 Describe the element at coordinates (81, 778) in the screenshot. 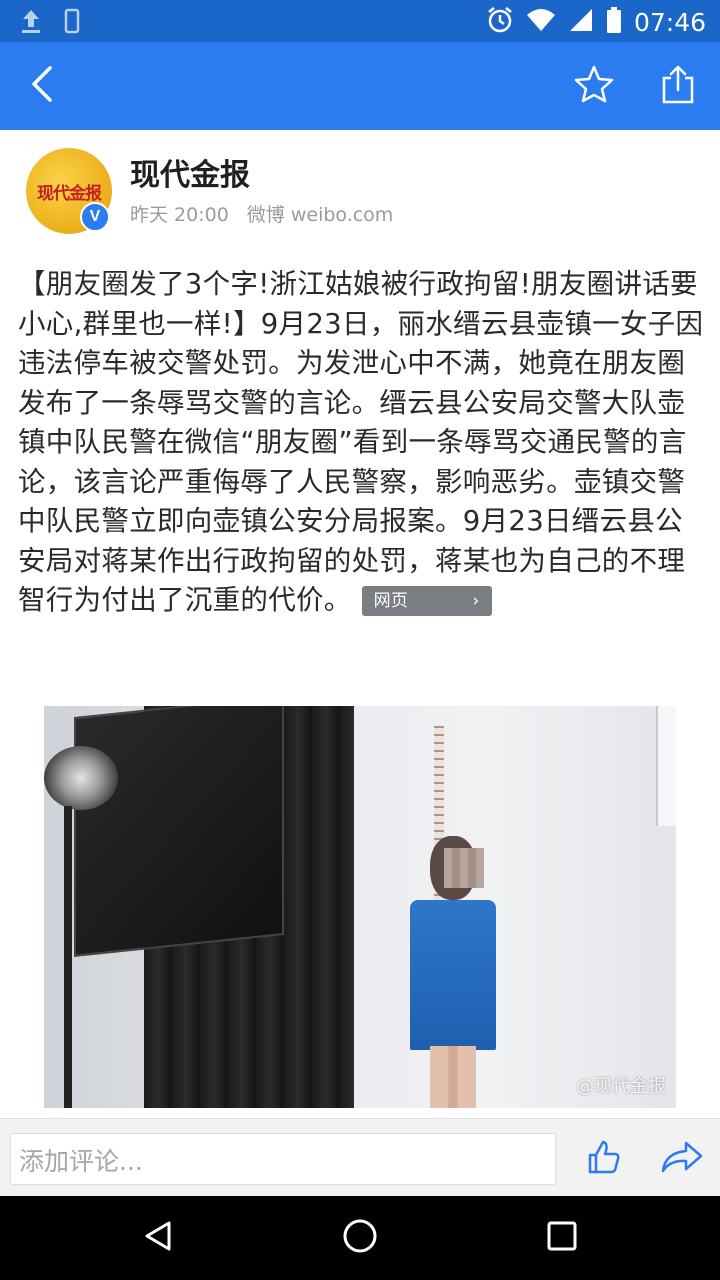

I see `photo-lamp` at that location.